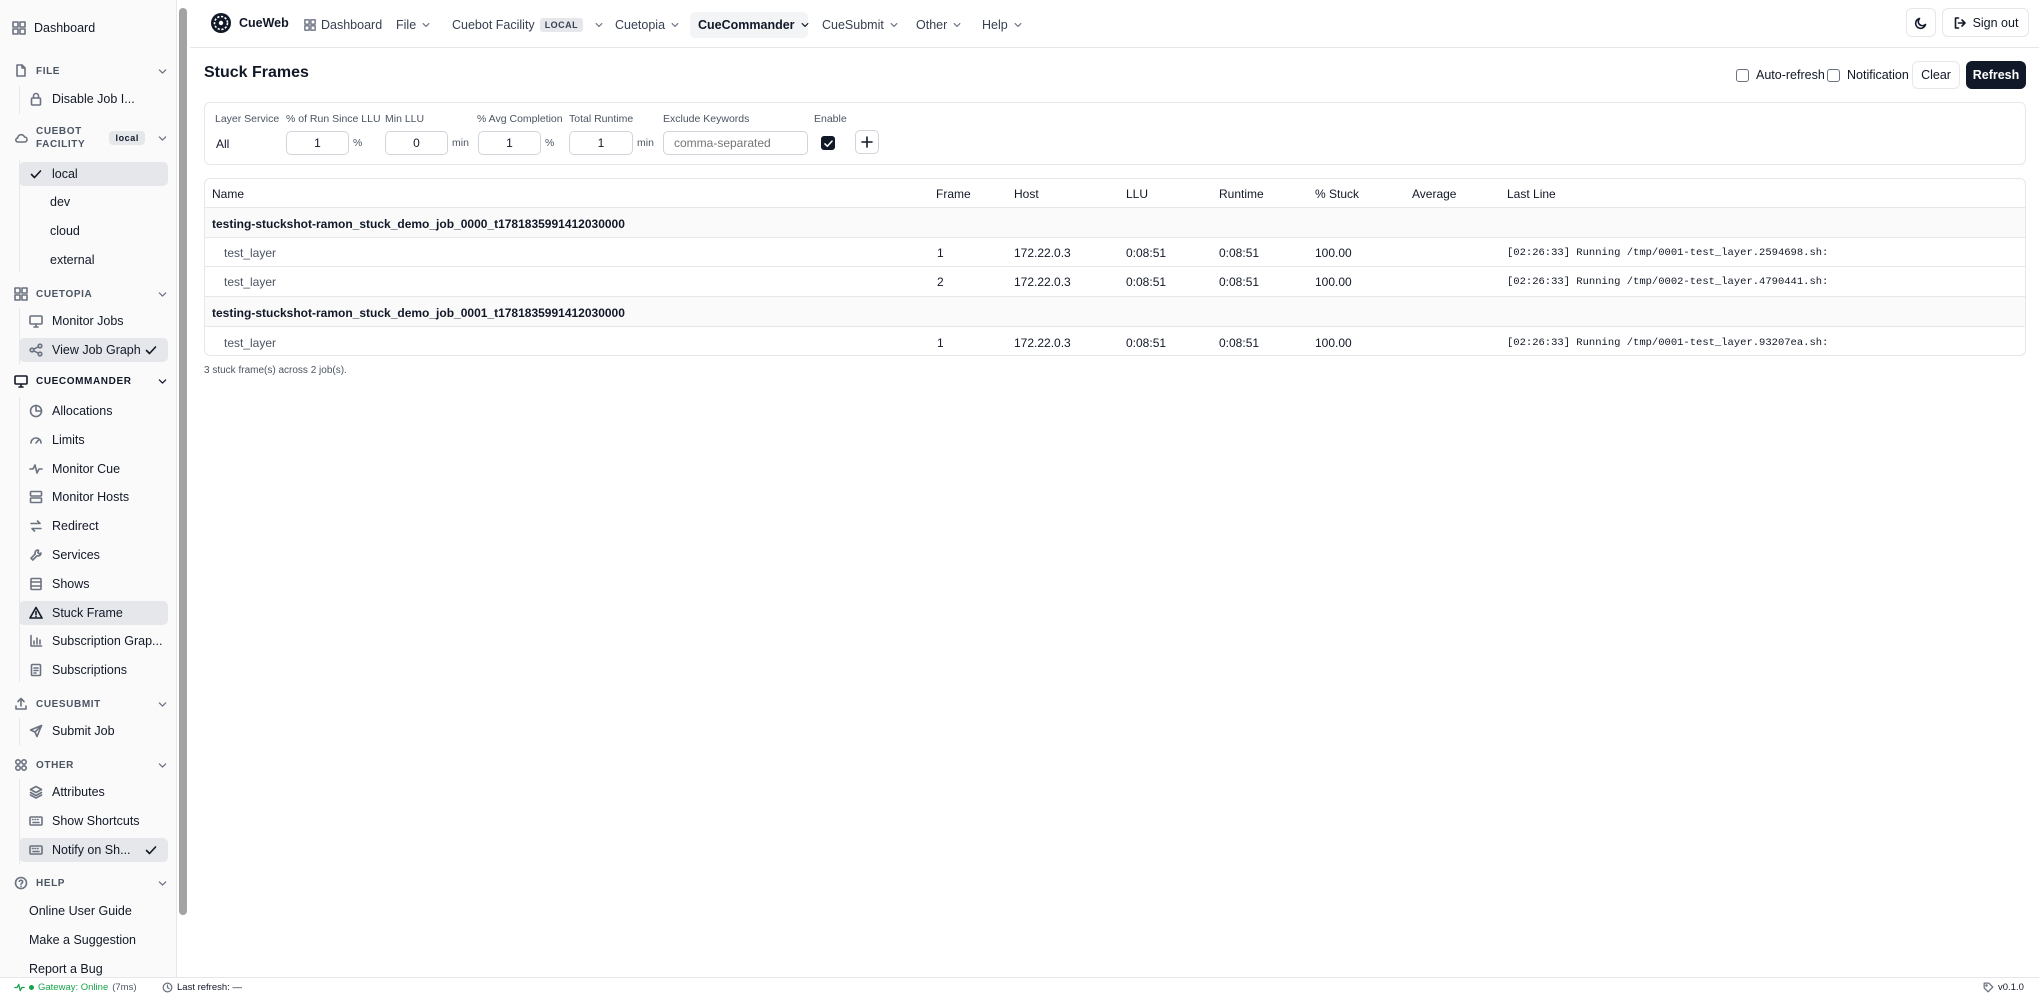 The width and height of the screenshot is (2039, 997). Describe the element at coordinates (528, 25) in the screenshot. I see `nav-cuebot-facility-menu: Cuebot Facility LOCAL` at that location.